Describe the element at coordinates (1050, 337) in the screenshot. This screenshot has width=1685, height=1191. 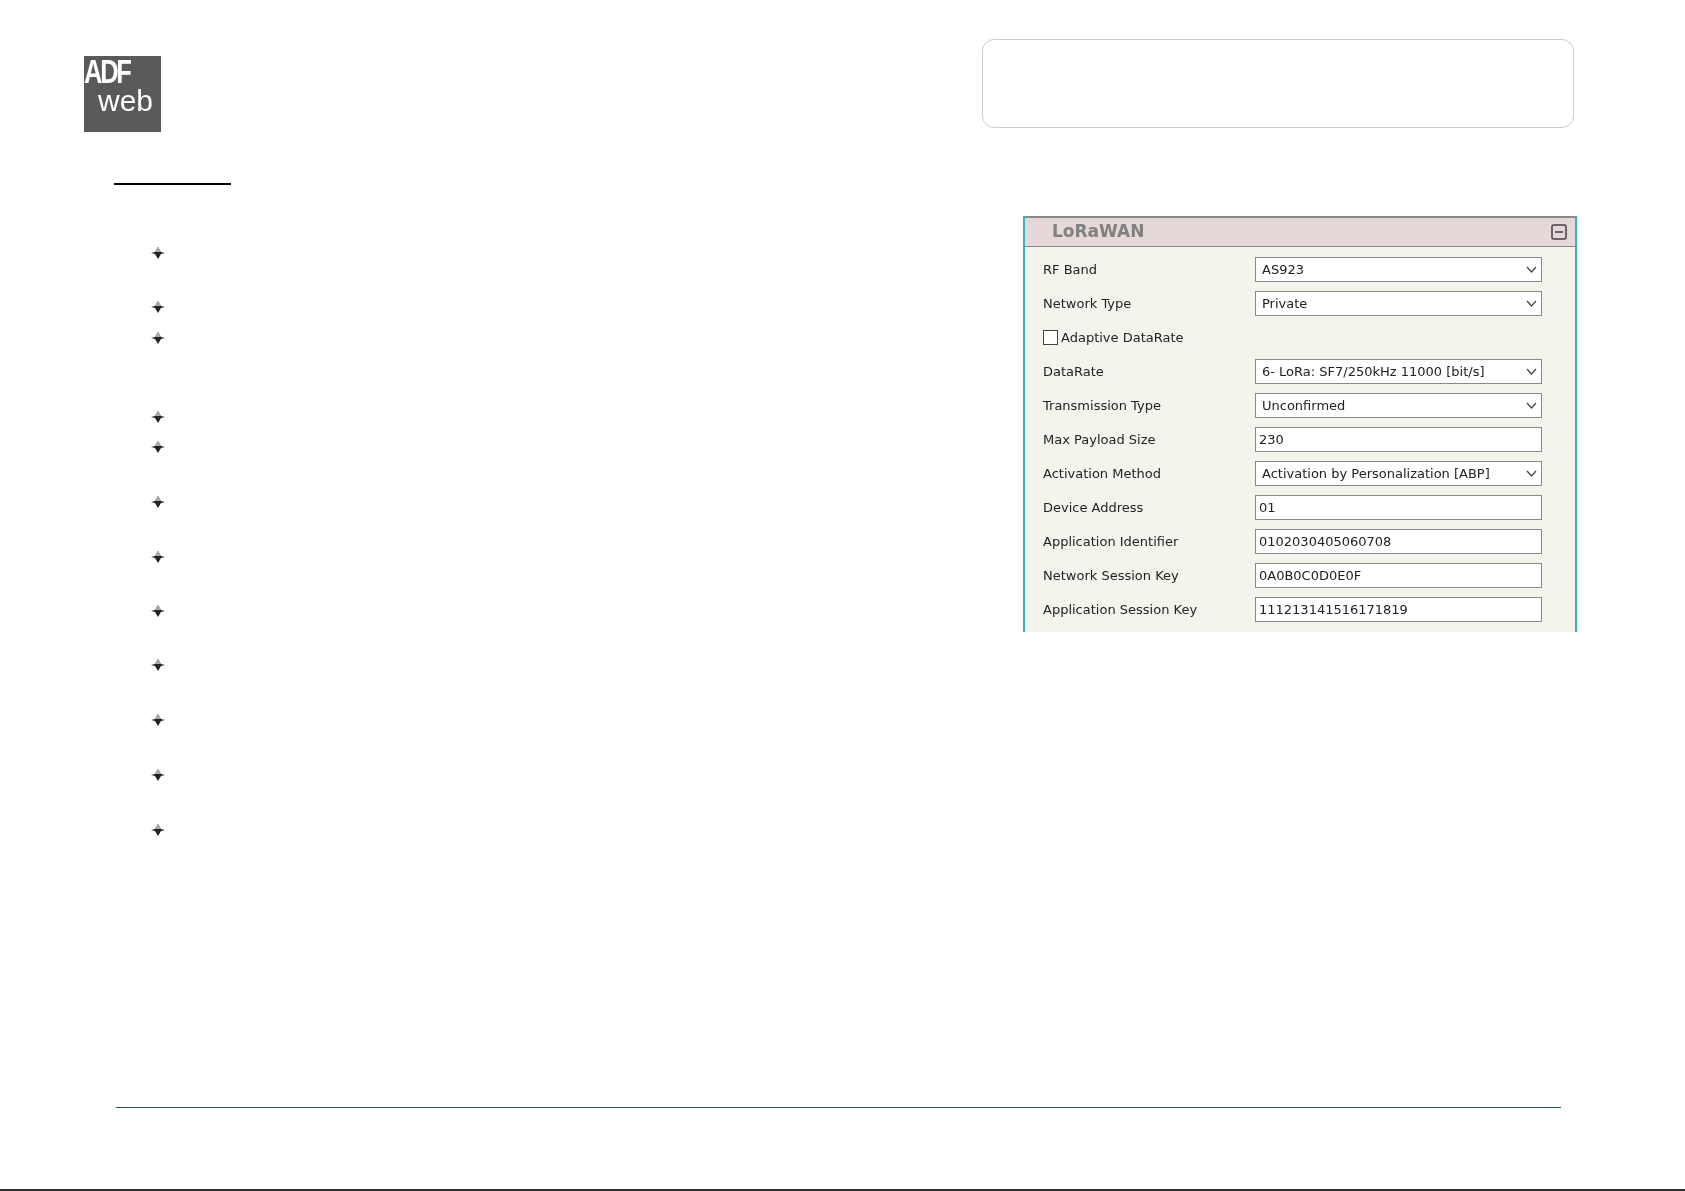
I see `checkbox` at that location.